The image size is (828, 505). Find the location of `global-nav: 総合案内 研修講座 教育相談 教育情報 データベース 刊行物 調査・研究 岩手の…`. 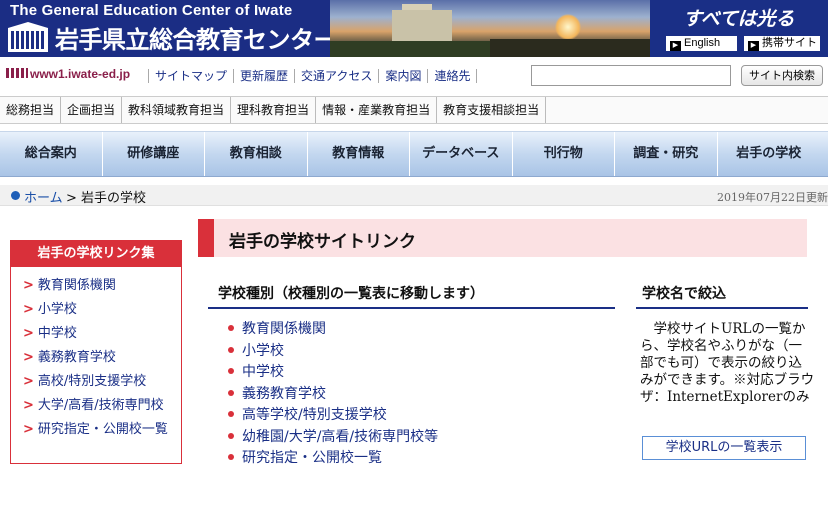

global-nav: 総合案内 研修講座 教育相談 教育情報 データベース 刊行物 調査・研究 岩手の… is located at coordinates (414, 154).